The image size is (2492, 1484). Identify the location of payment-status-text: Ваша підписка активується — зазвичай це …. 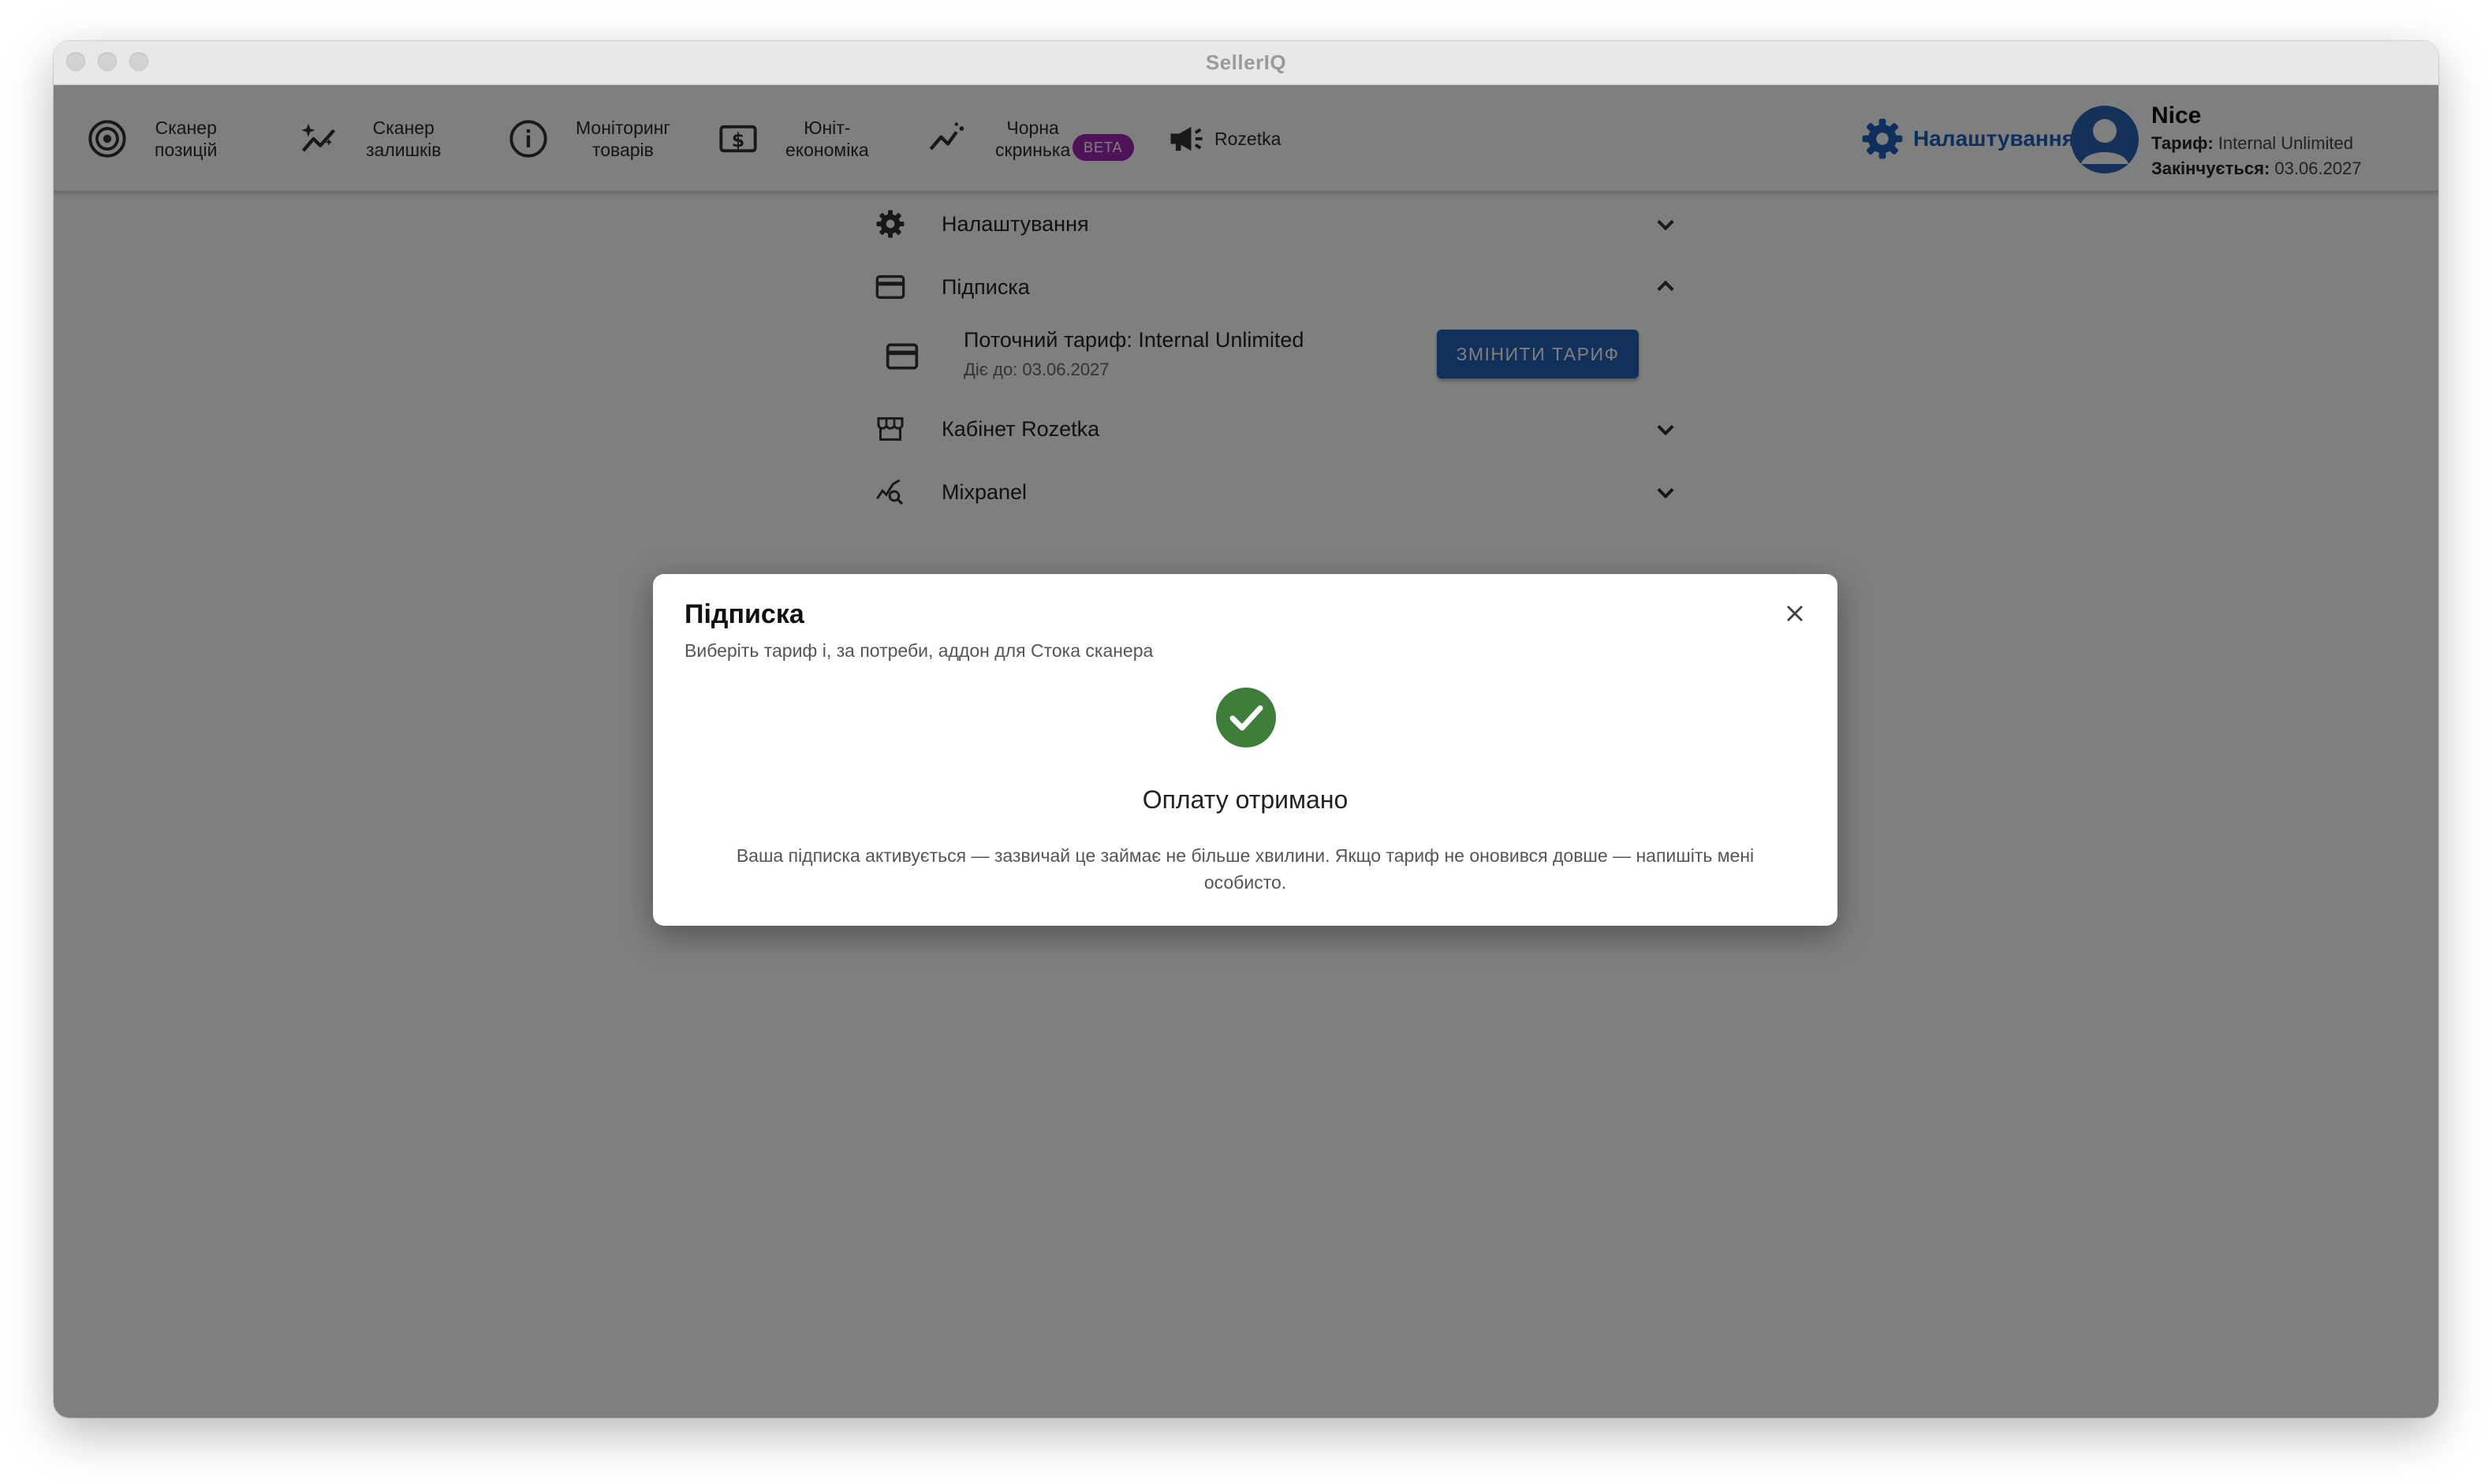
(1245, 869).